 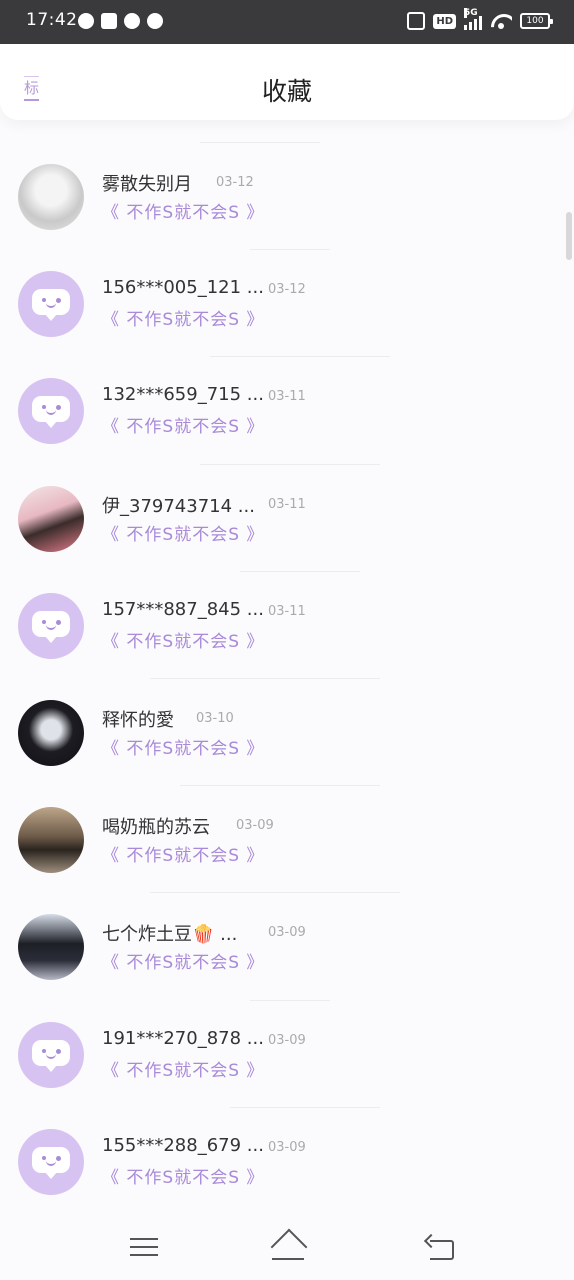 I want to click on page-header: 标 收藏, so click(x=287, y=82).